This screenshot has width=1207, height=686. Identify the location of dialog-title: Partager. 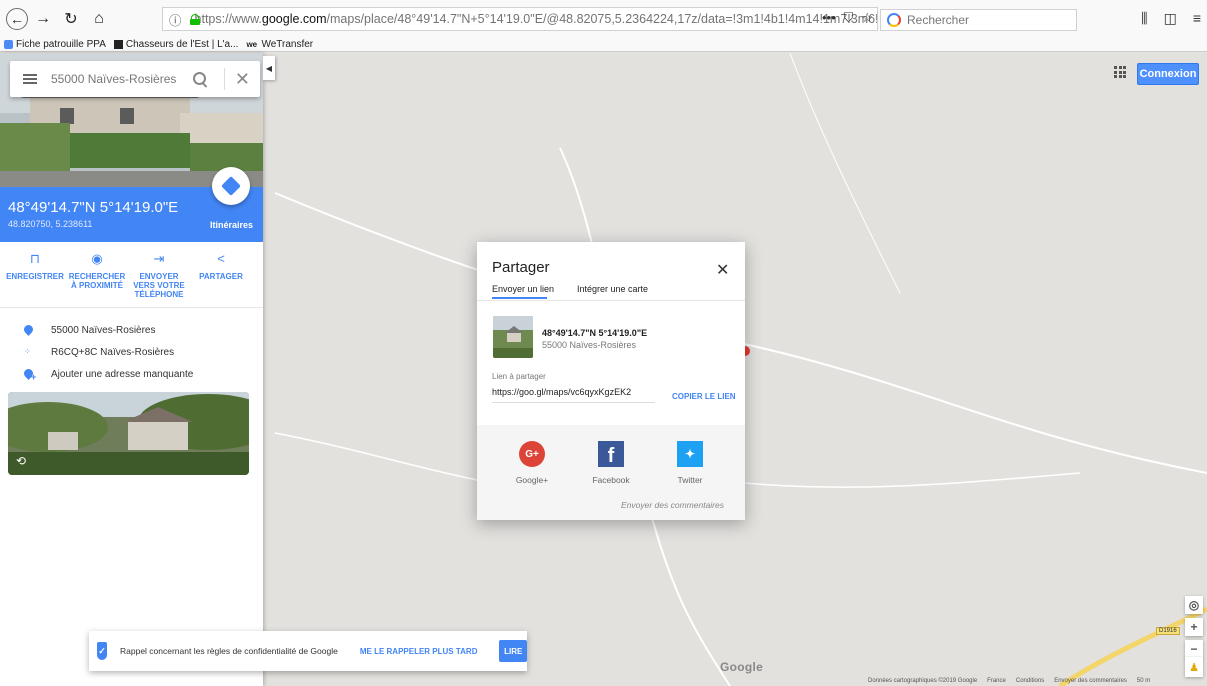
(521, 267).